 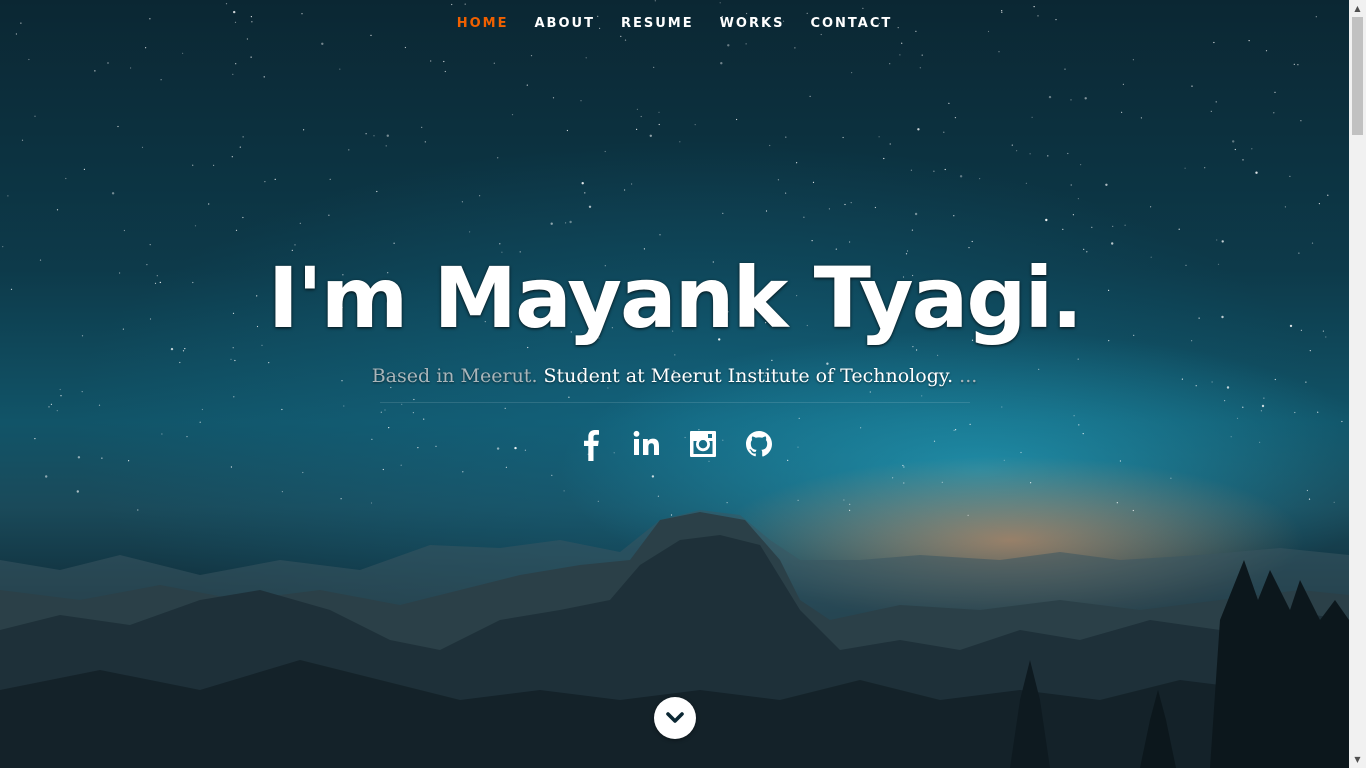 I want to click on scroll-up-arrow-icon: ▲, so click(x=1357, y=8).